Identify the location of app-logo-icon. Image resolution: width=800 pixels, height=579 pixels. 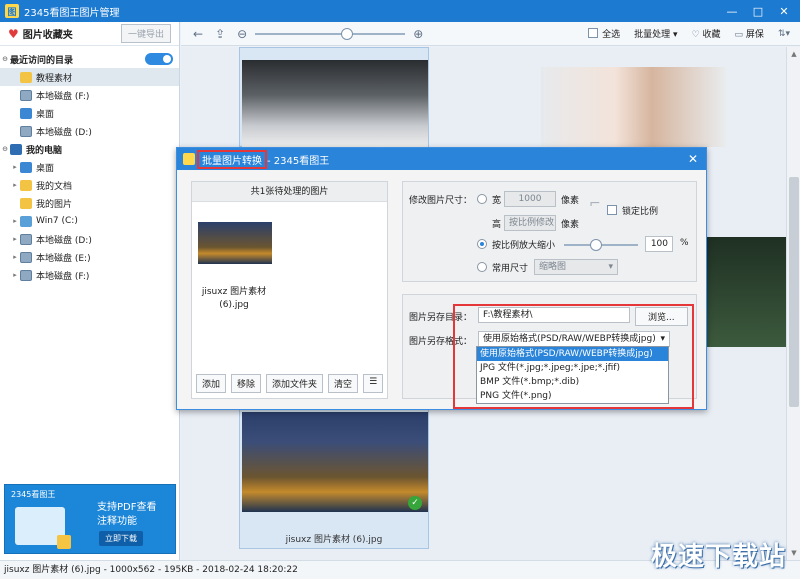
(189, 159).